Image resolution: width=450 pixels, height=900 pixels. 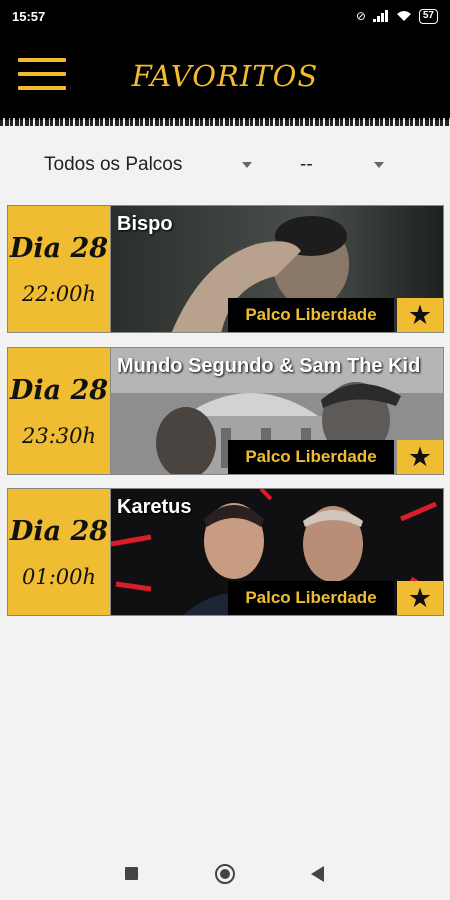 What do you see at coordinates (277, 552) in the screenshot?
I see `artist-photo: Karetus Palco Liberdade ★` at bounding box center [277, 552].